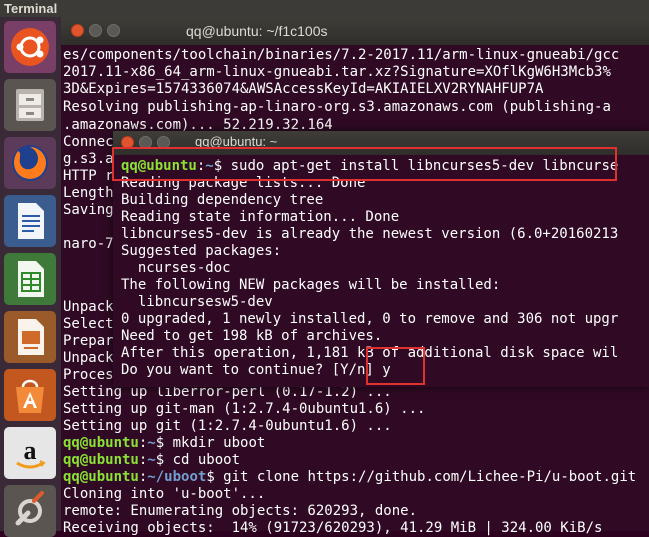  Describe the element at coordinates (324, 8) in the screenshot. I see `top-menu-bar: Terminal` at that location.